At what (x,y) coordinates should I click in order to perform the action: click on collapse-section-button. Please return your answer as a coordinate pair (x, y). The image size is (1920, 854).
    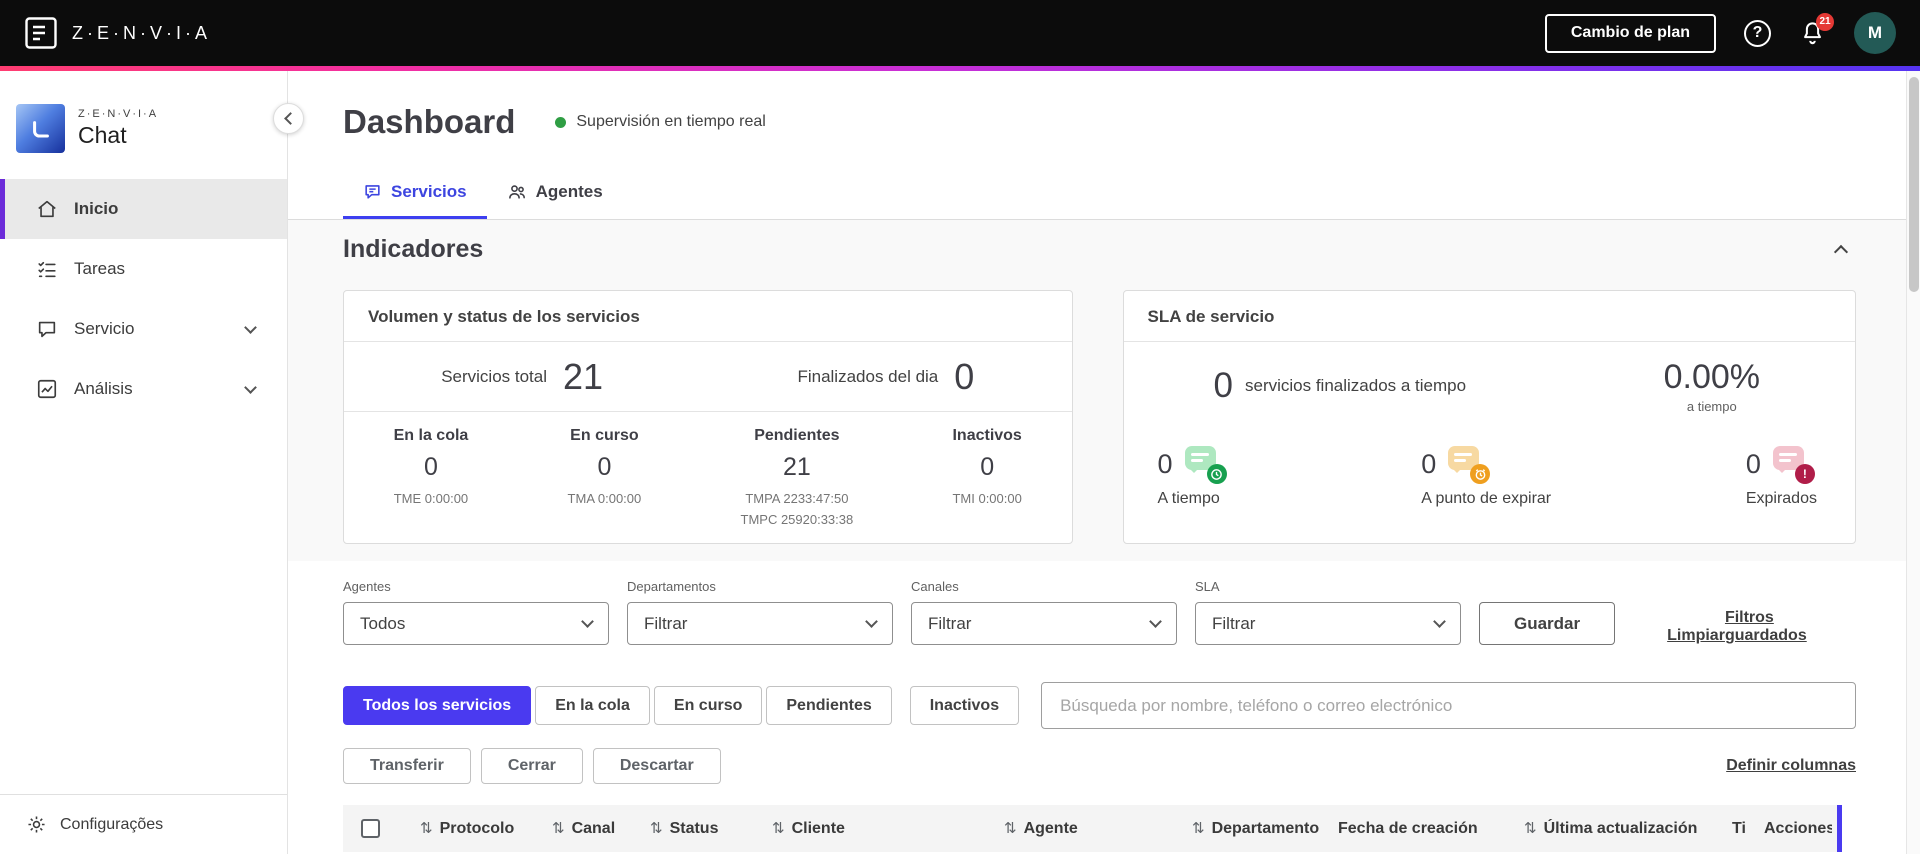
    Looking at the image, I should click on (1841, 249).